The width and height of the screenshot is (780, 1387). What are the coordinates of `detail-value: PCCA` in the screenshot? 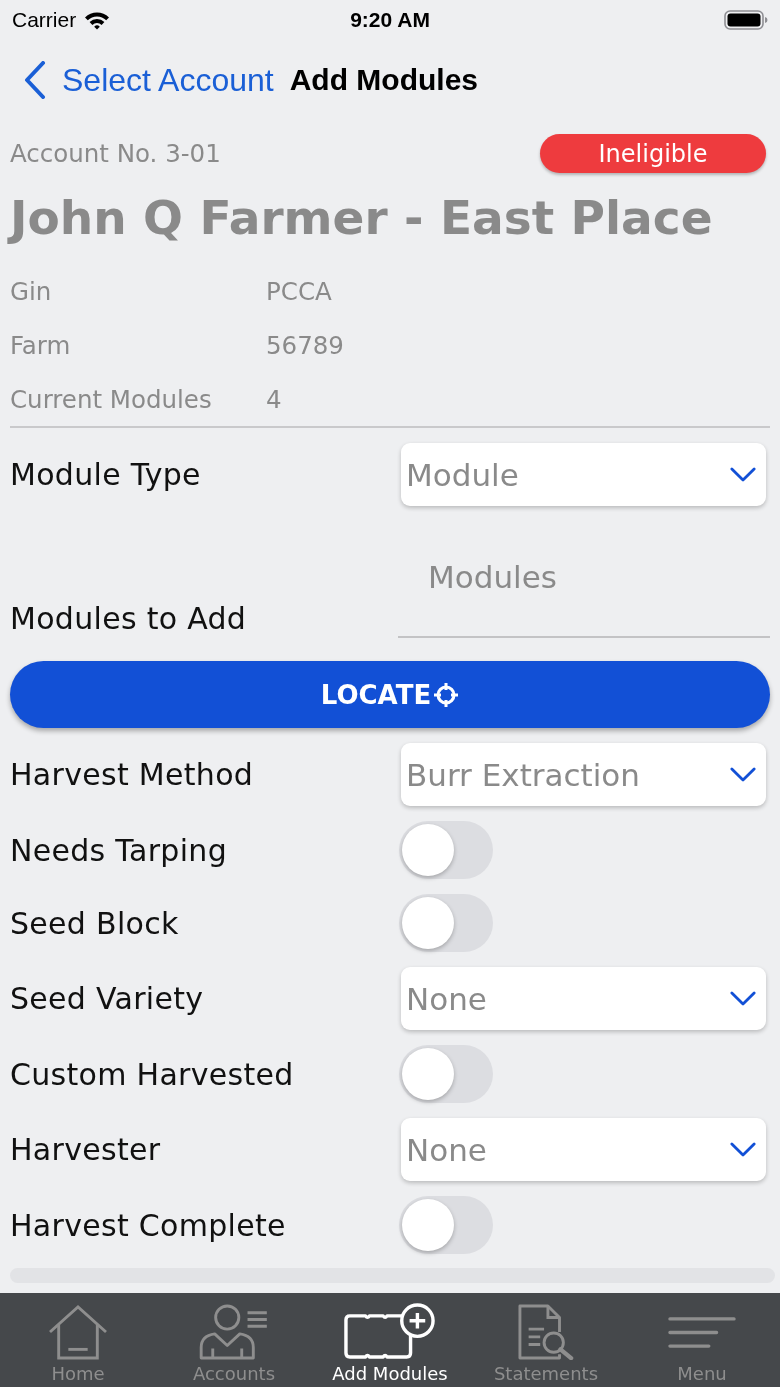 It's located at (299, 291).